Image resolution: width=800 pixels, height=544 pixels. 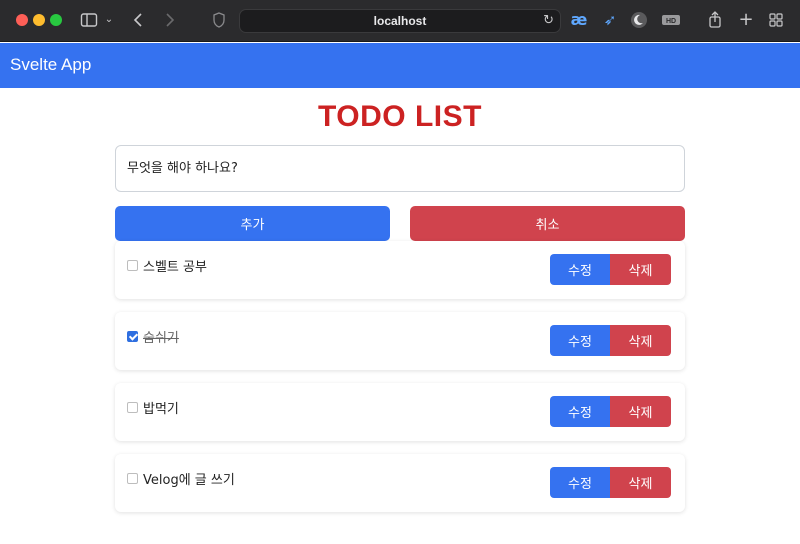 I want to click on app-title: Svelte App, so click(x=51, y=64).